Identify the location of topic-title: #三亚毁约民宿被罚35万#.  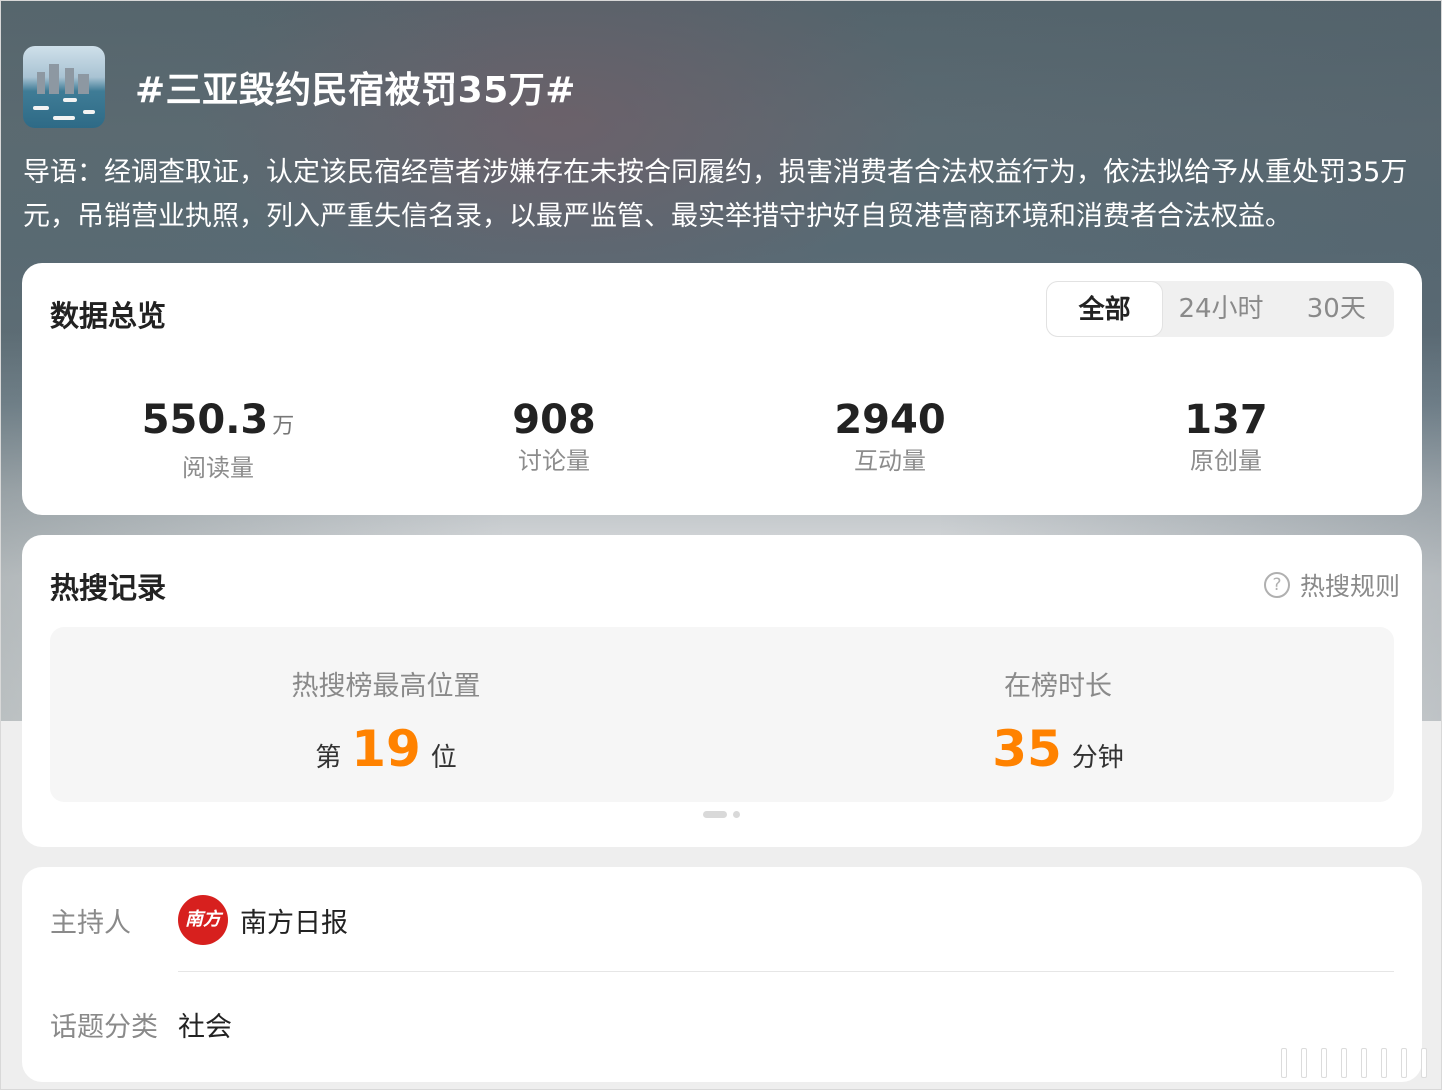
(355, 90).